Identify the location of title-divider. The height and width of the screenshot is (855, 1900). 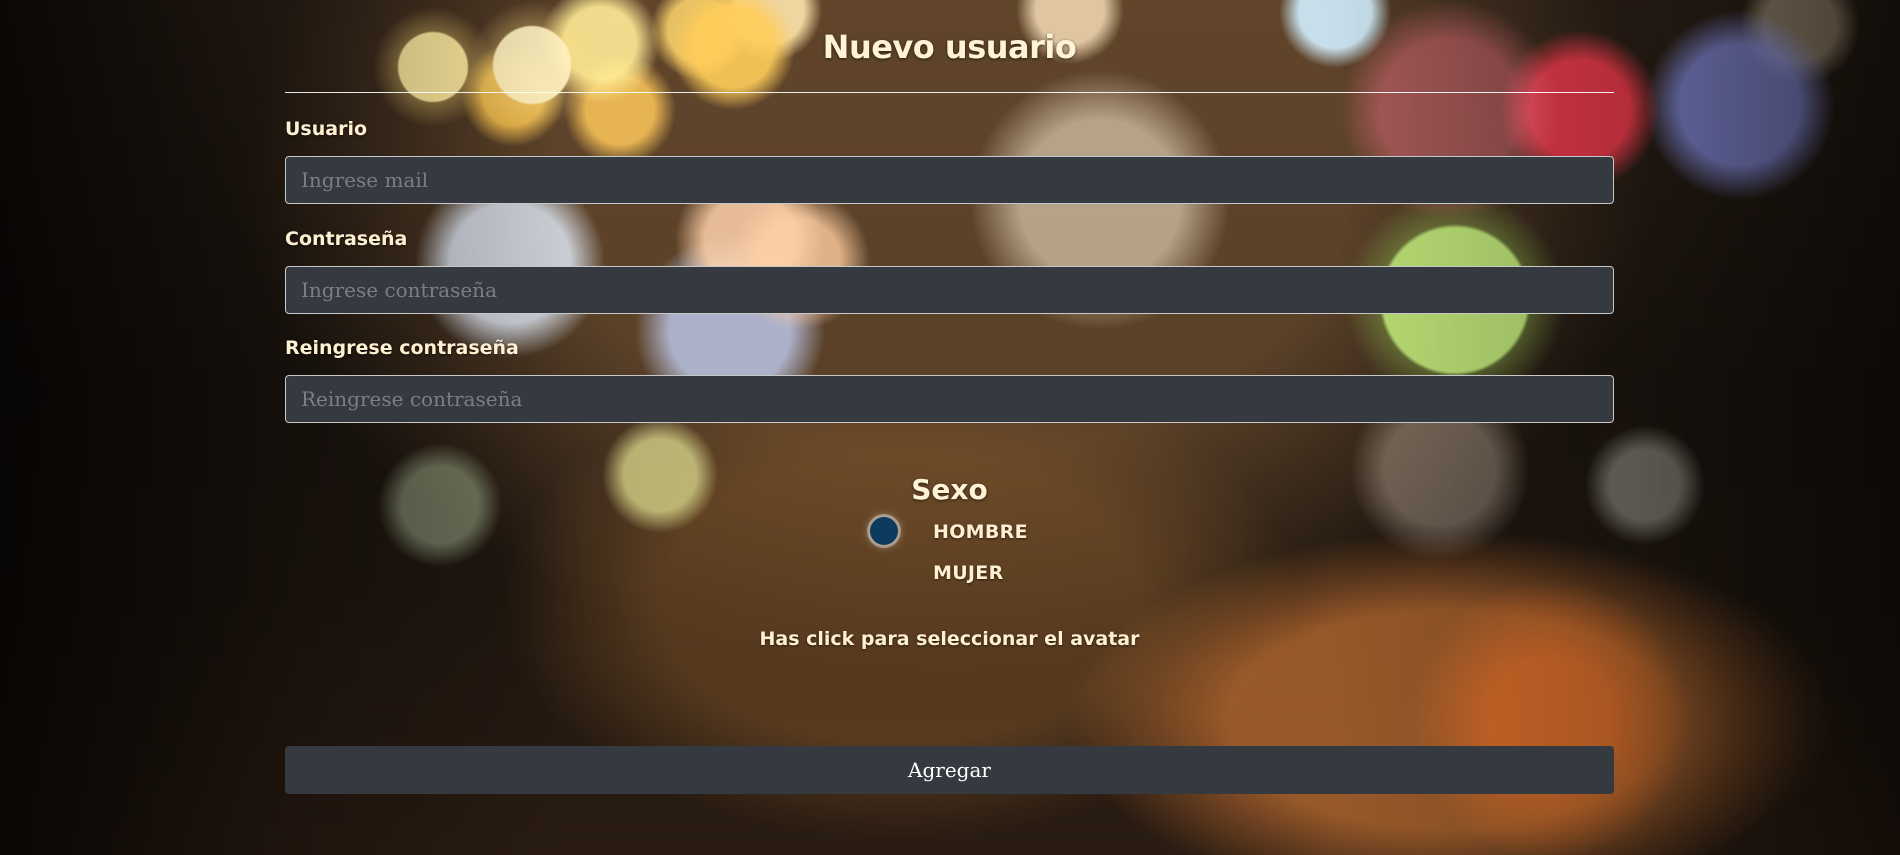
(949, 92).